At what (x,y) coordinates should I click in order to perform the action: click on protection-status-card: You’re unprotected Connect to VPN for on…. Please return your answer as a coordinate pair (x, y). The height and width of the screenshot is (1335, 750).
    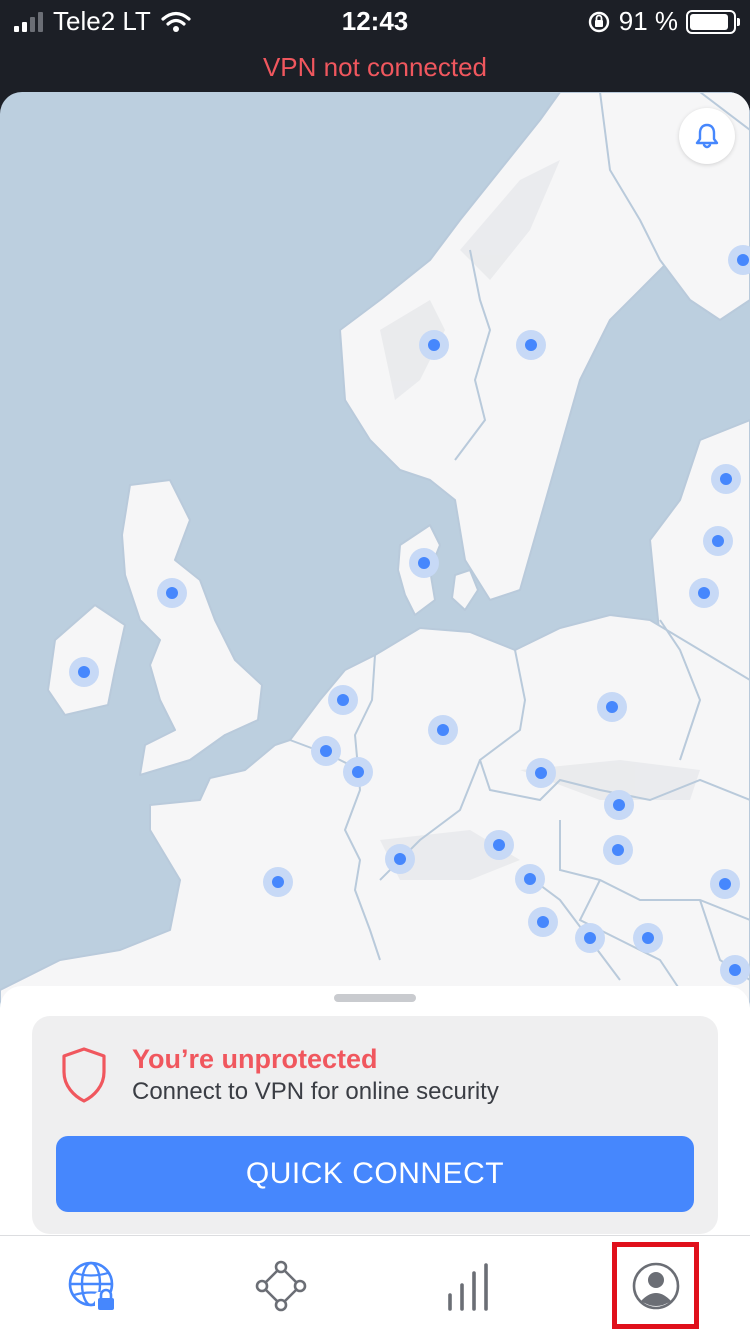
    Looking at the image, I should click on (375, 1125).